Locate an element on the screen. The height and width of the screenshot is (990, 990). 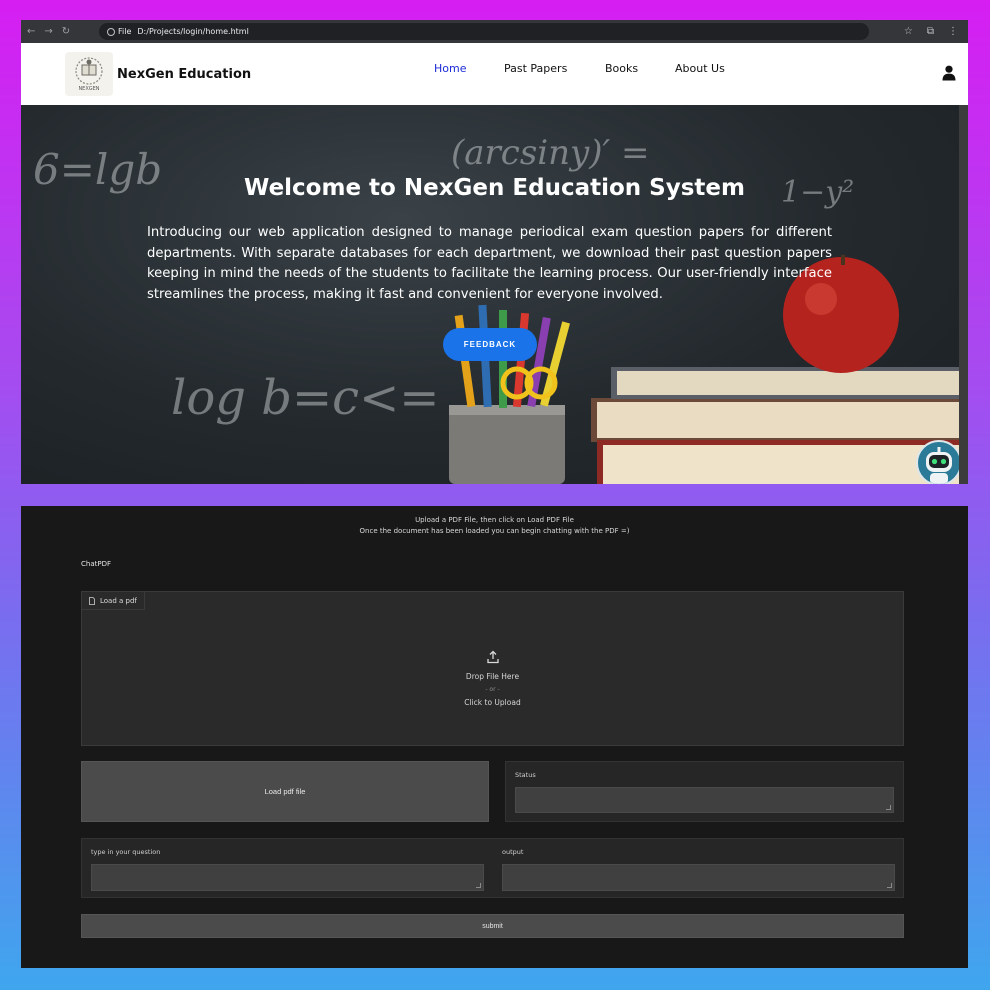
output-label: output is located at coordinates (513, 852).